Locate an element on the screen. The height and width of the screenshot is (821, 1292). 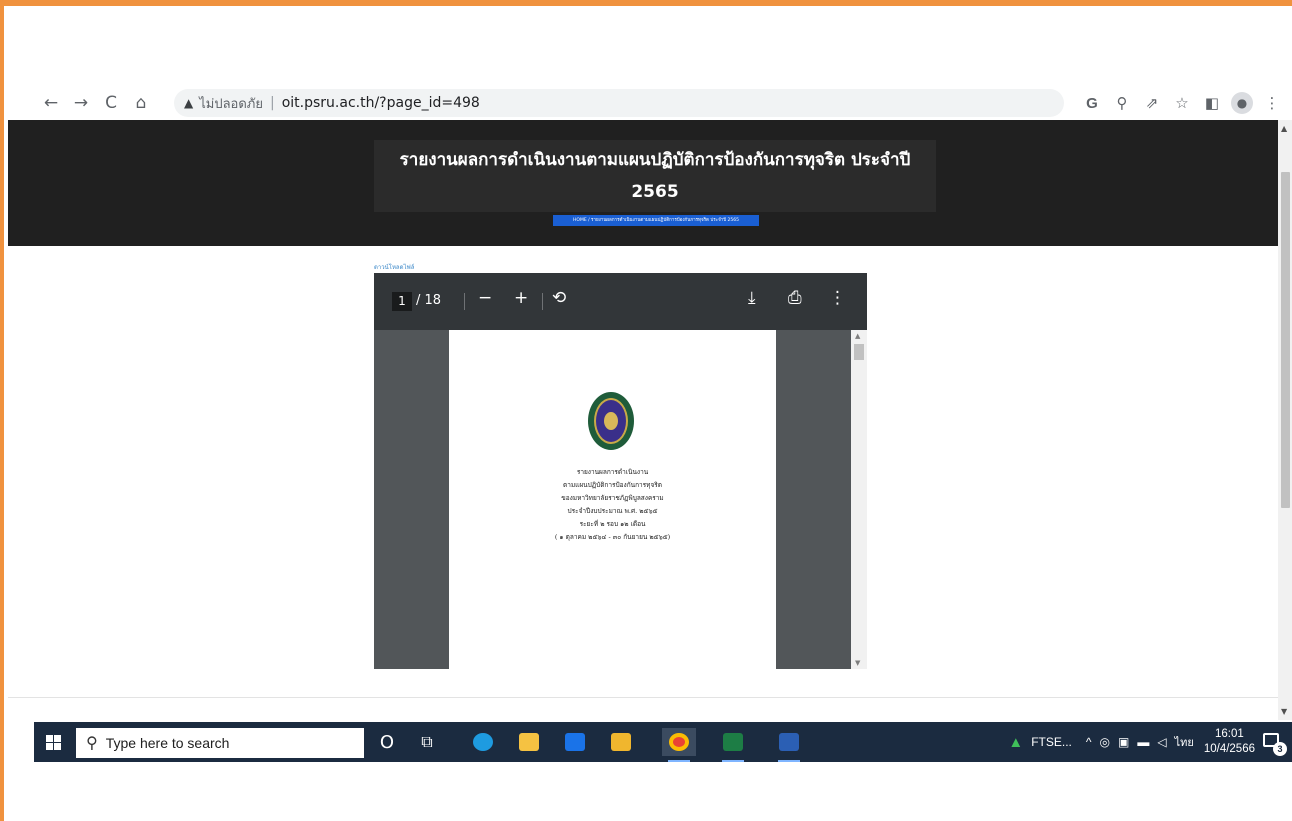
tray-chevron-icon: ^ is located at coordinates (1089, 742).